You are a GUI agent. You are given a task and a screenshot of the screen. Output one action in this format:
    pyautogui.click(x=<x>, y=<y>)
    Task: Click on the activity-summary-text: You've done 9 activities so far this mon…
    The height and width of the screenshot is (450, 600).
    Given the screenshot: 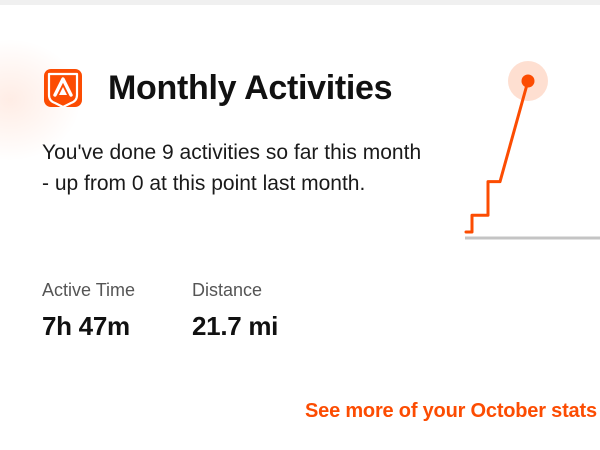 What is the action you would take?
    pyautogui.click(x=232, y=168)
    